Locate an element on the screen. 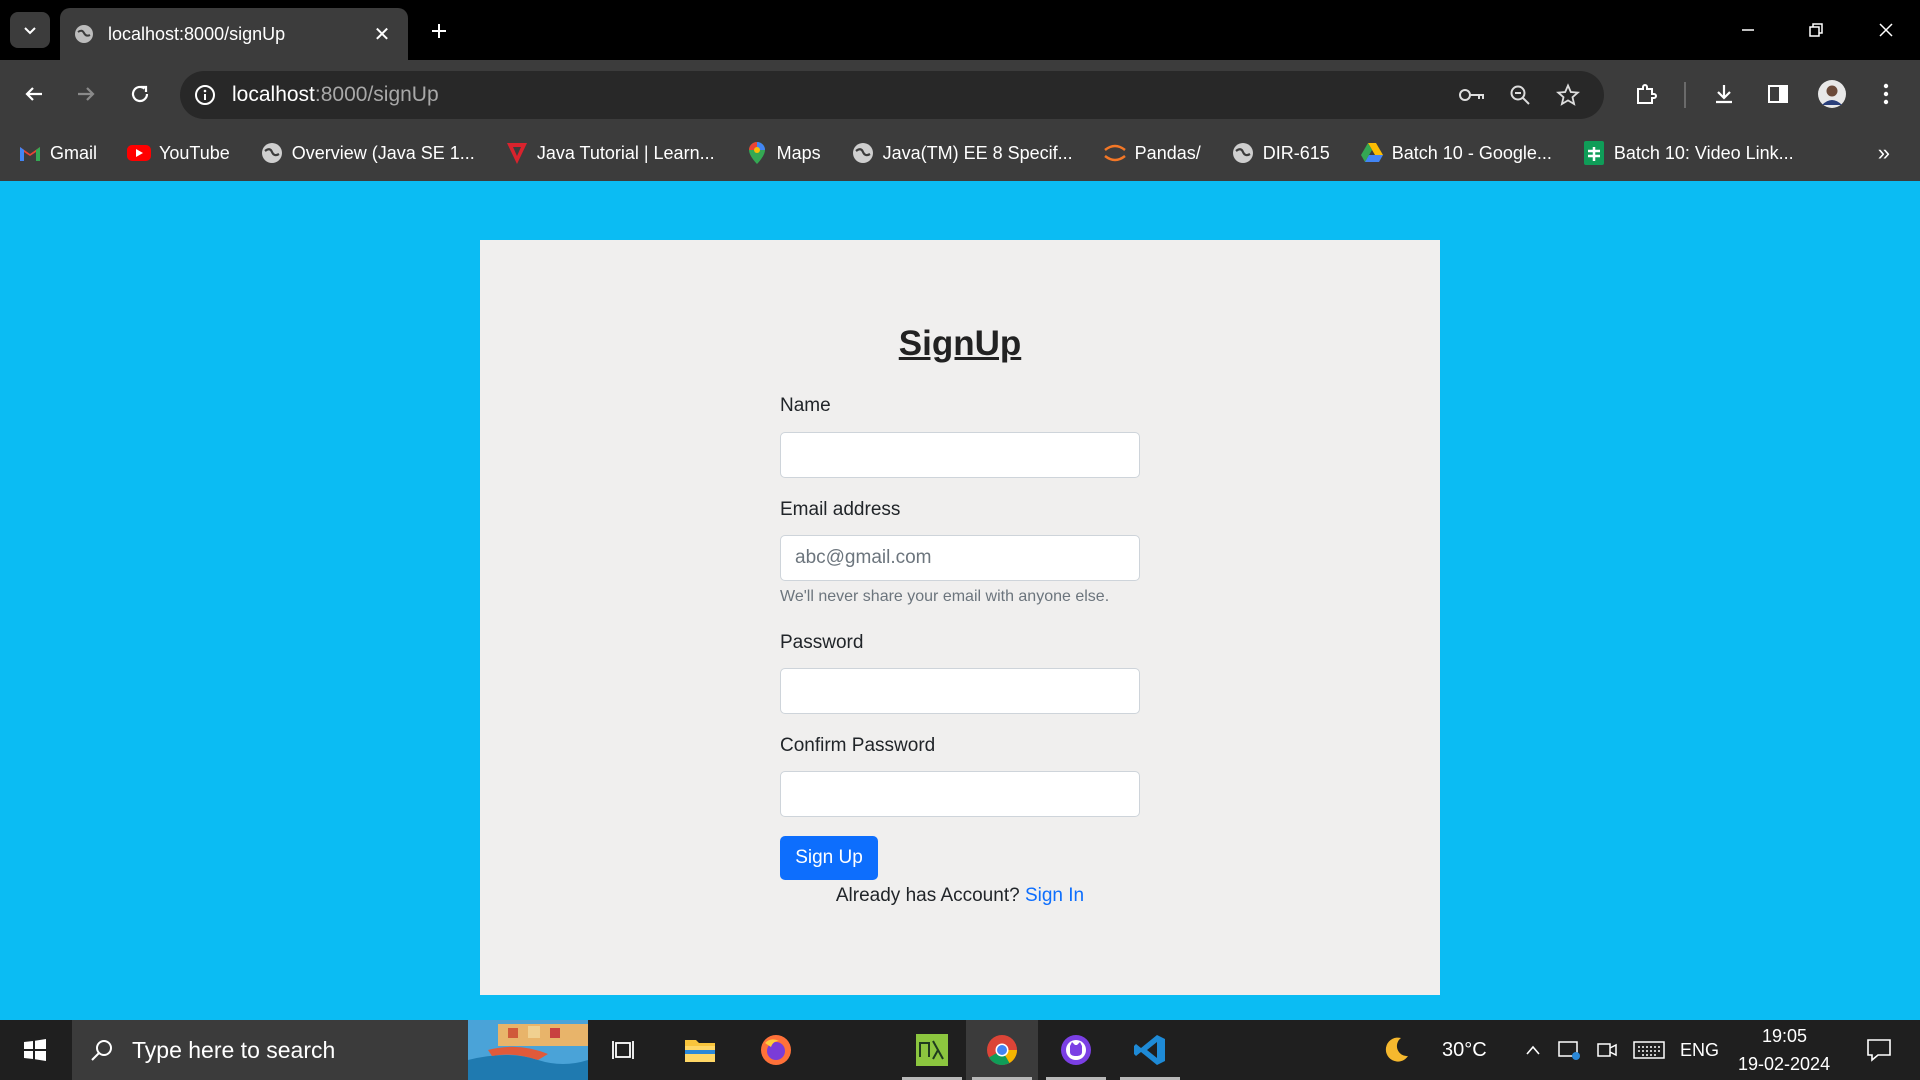 Image resolution: width=1920 pixels, height=1080 pixels. google-sheets-icon is located at coordinates (1594, 153).